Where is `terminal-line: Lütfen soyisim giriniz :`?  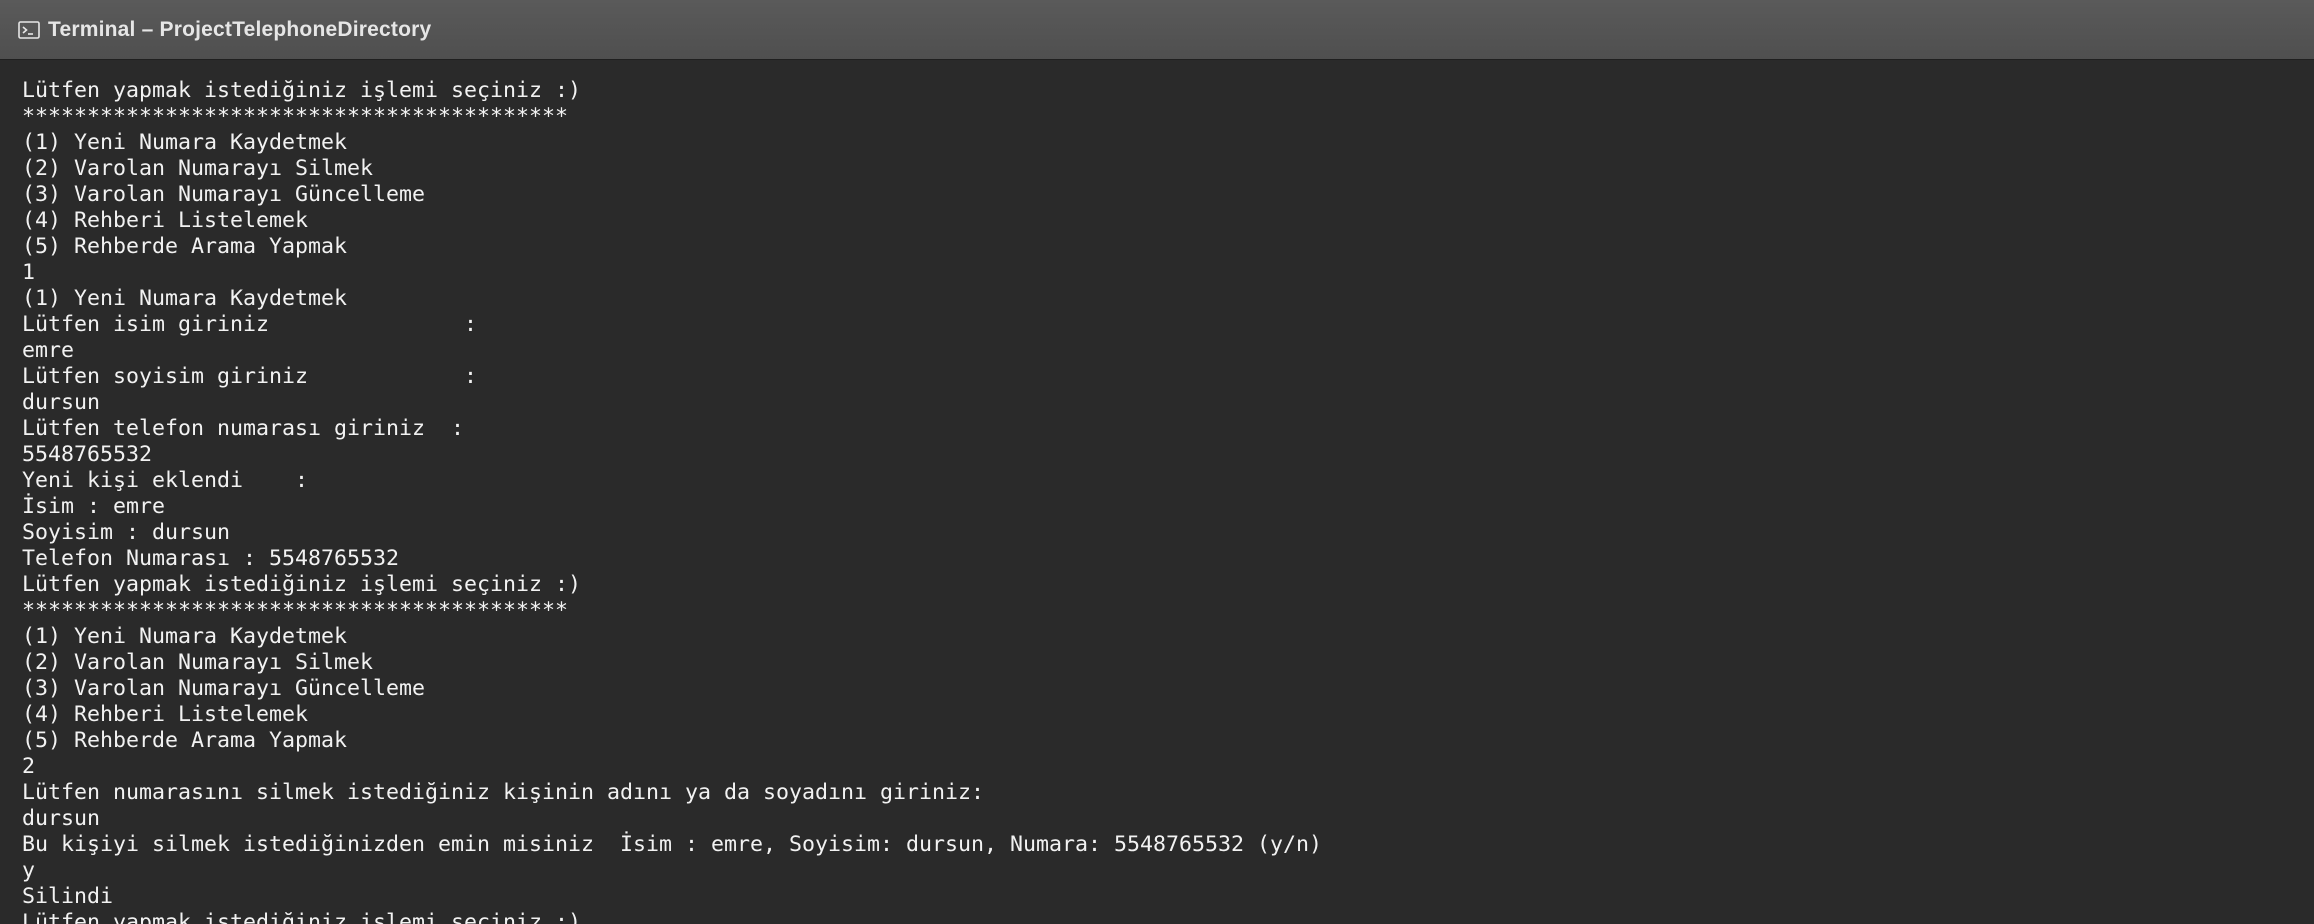 terminal-line: Lütfen soyisim giriniz : is located at coordinates (250, 376).